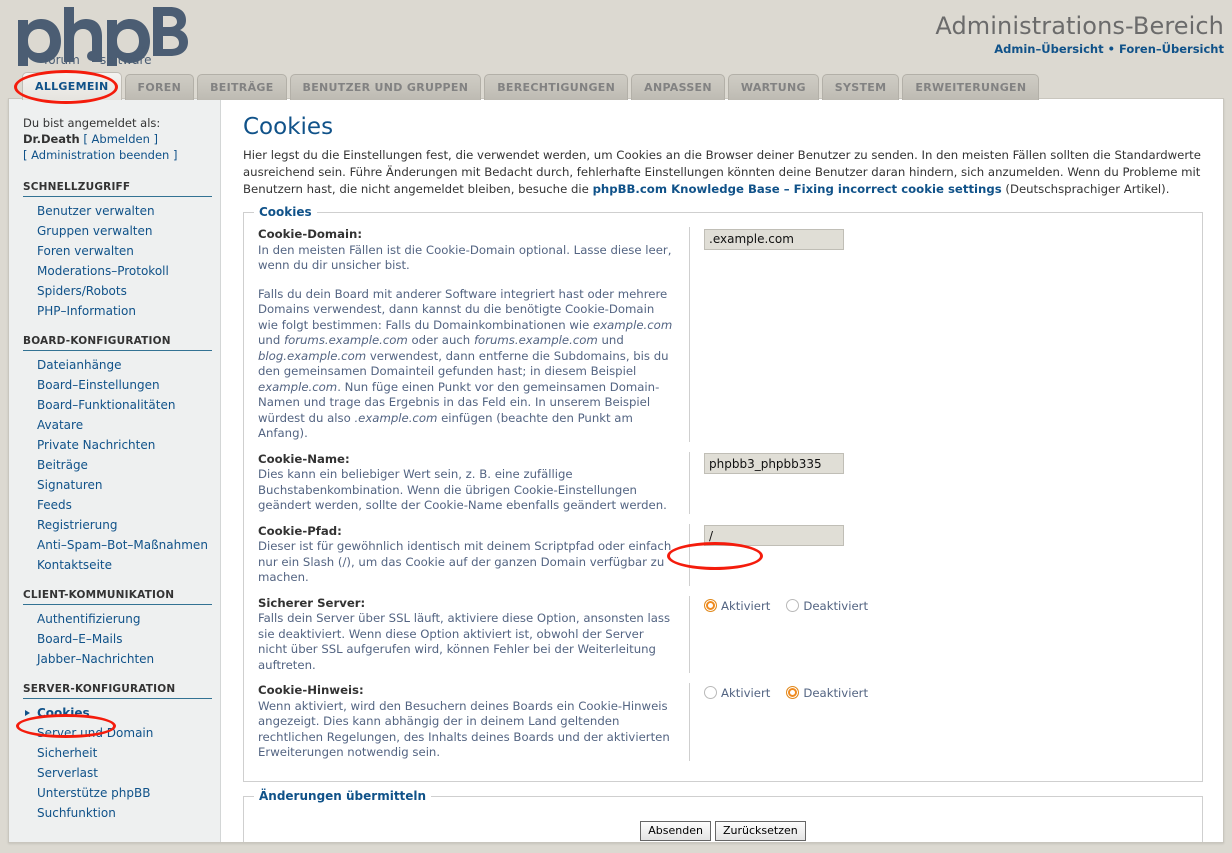 The height and width of the screenshot is (853, 1232). What do you see at coordinates (300, 530) in the screenshot?
I see `field-title: Cookie-Pfad:` at bounding box center [300, 530].